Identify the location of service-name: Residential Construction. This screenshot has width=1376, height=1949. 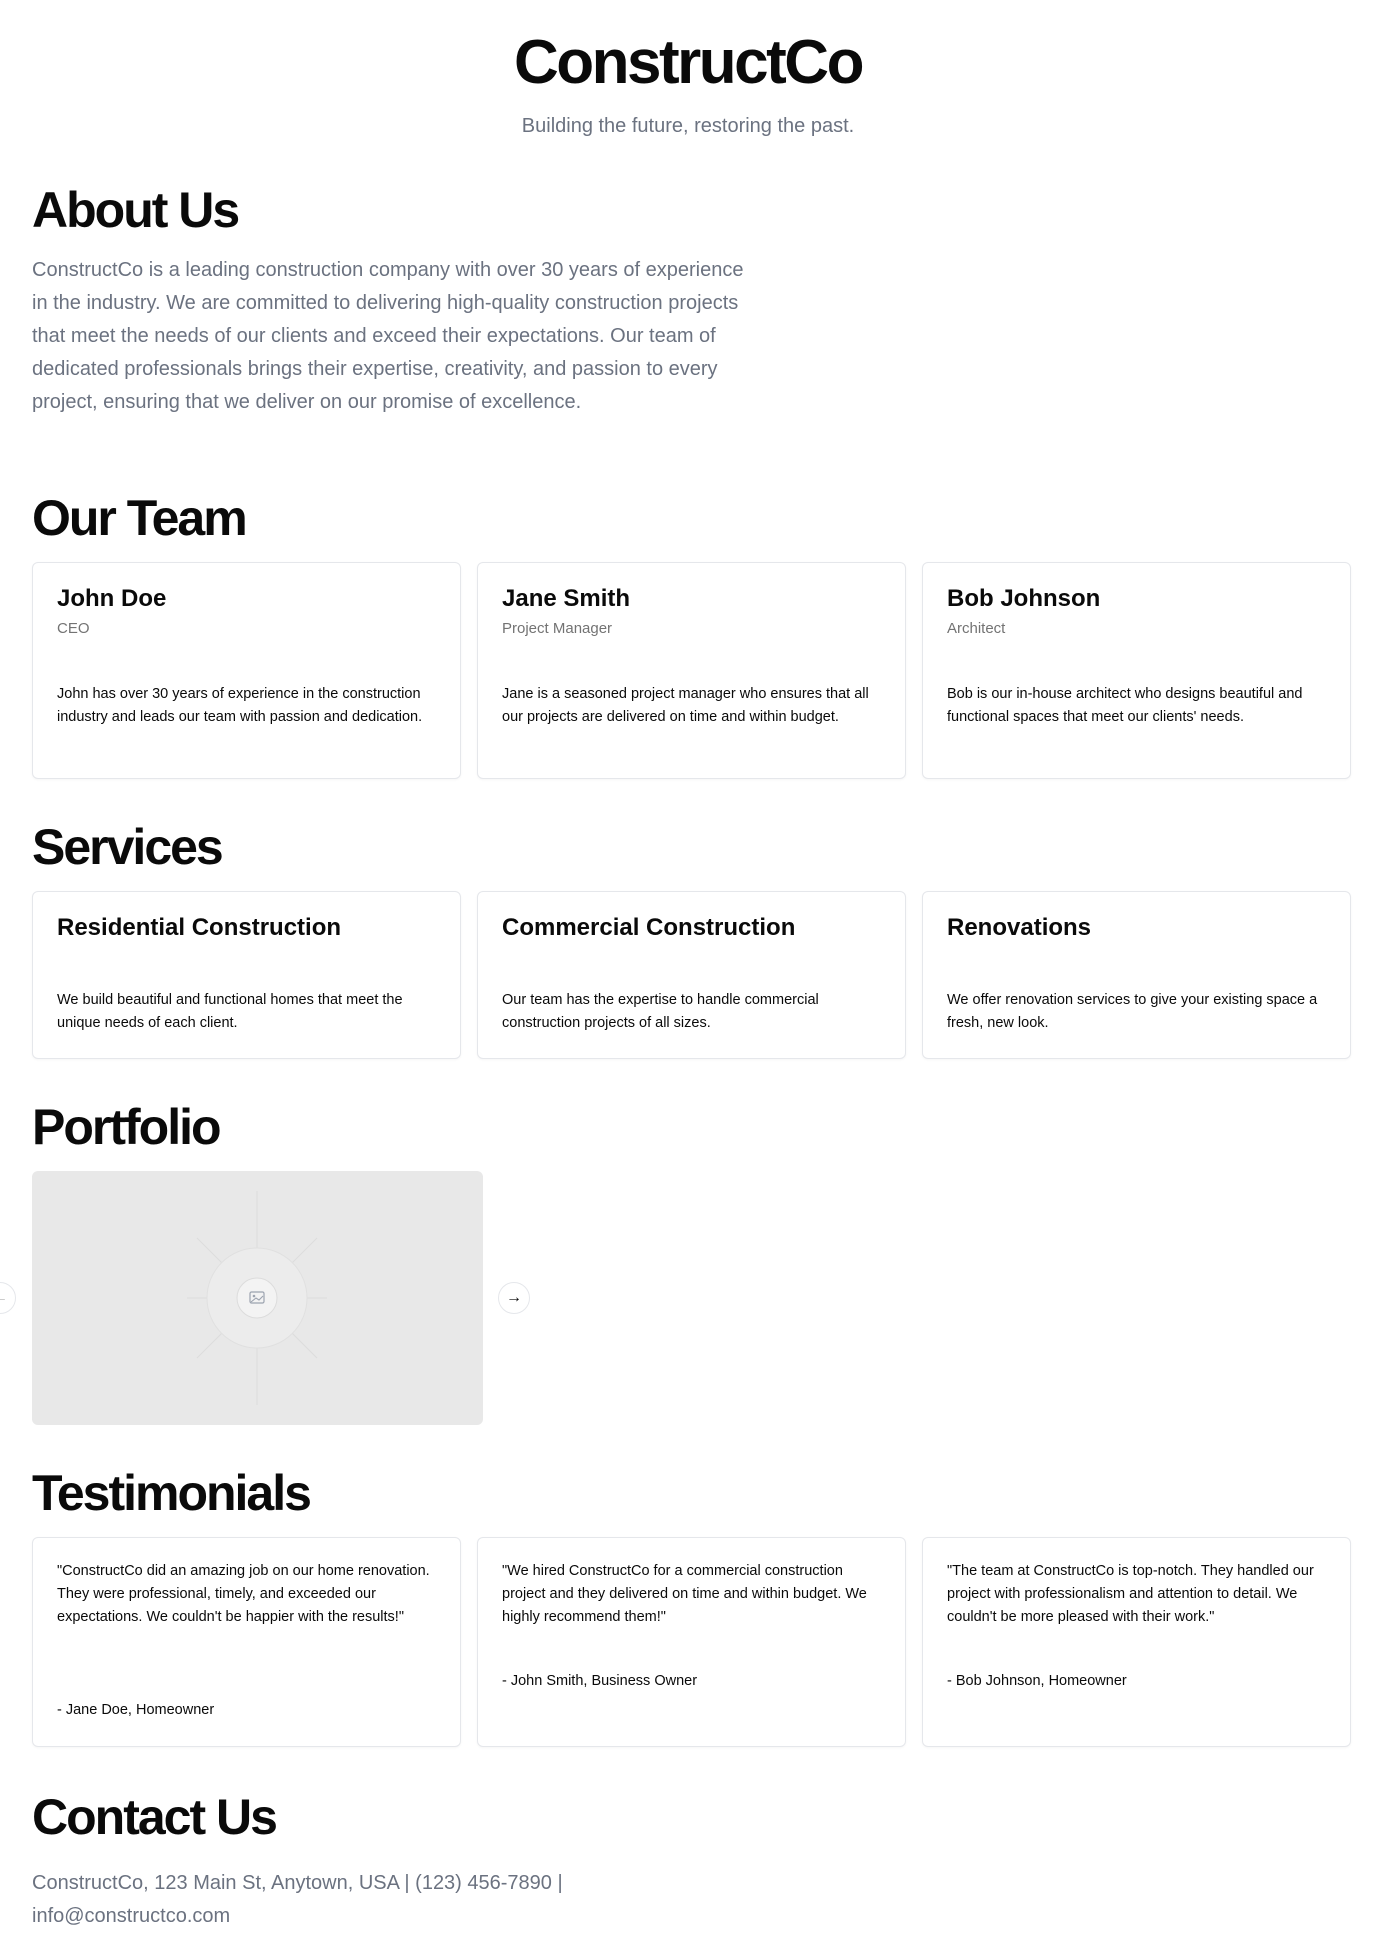
(199, 927).